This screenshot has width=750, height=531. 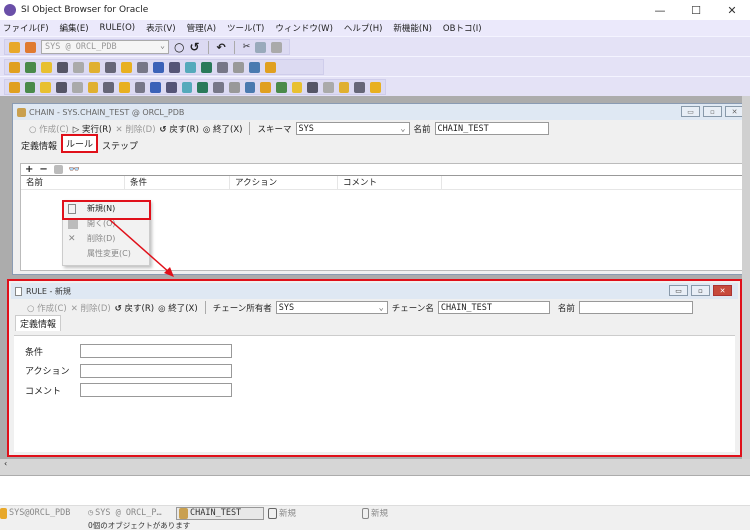 What do you see at coordinates (156, 351) in the screenshot?
I see `condition-input` at bounding box center [156, 351].